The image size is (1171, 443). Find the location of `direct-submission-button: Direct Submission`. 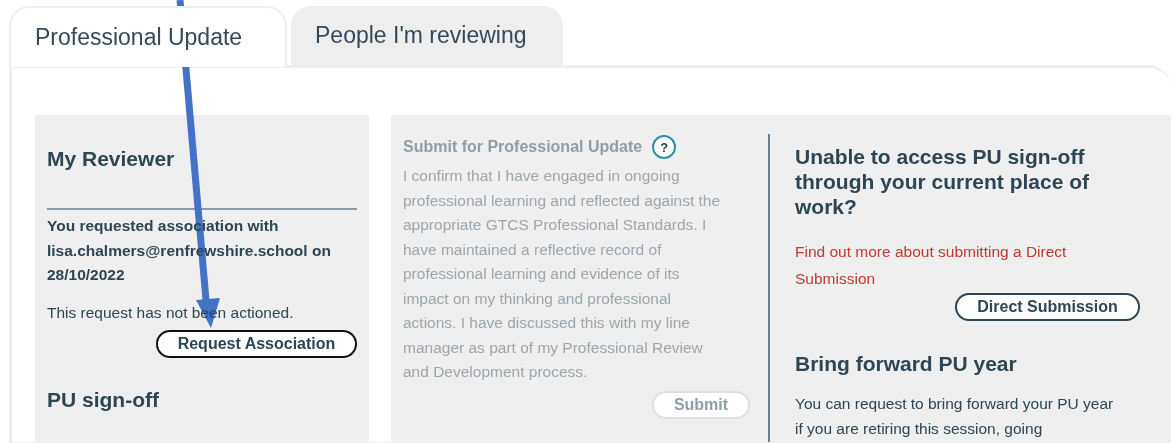

direct-submission-button: Direct Submission is located at coordinates (1047, 307).